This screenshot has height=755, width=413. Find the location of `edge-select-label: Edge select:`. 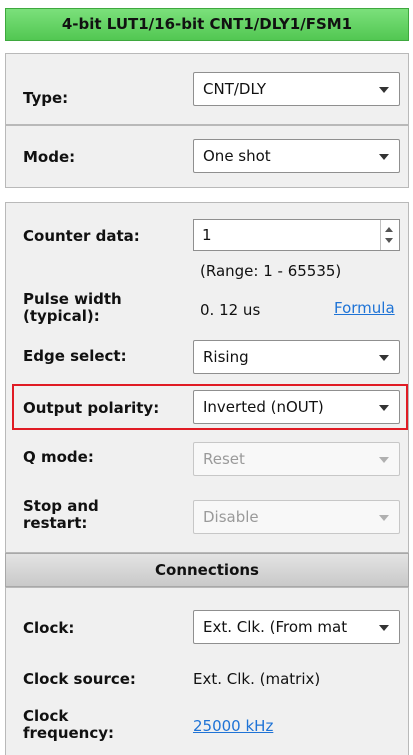

edge-select-label: Edge select: is located at coordinates (75, 356).